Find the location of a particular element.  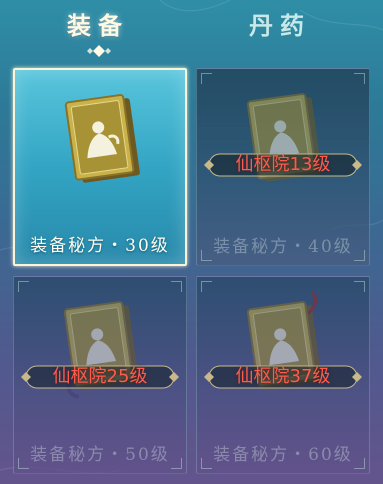

unlock-requirement-banner: 仙枢院37级 is located at coordinates (283, 377).